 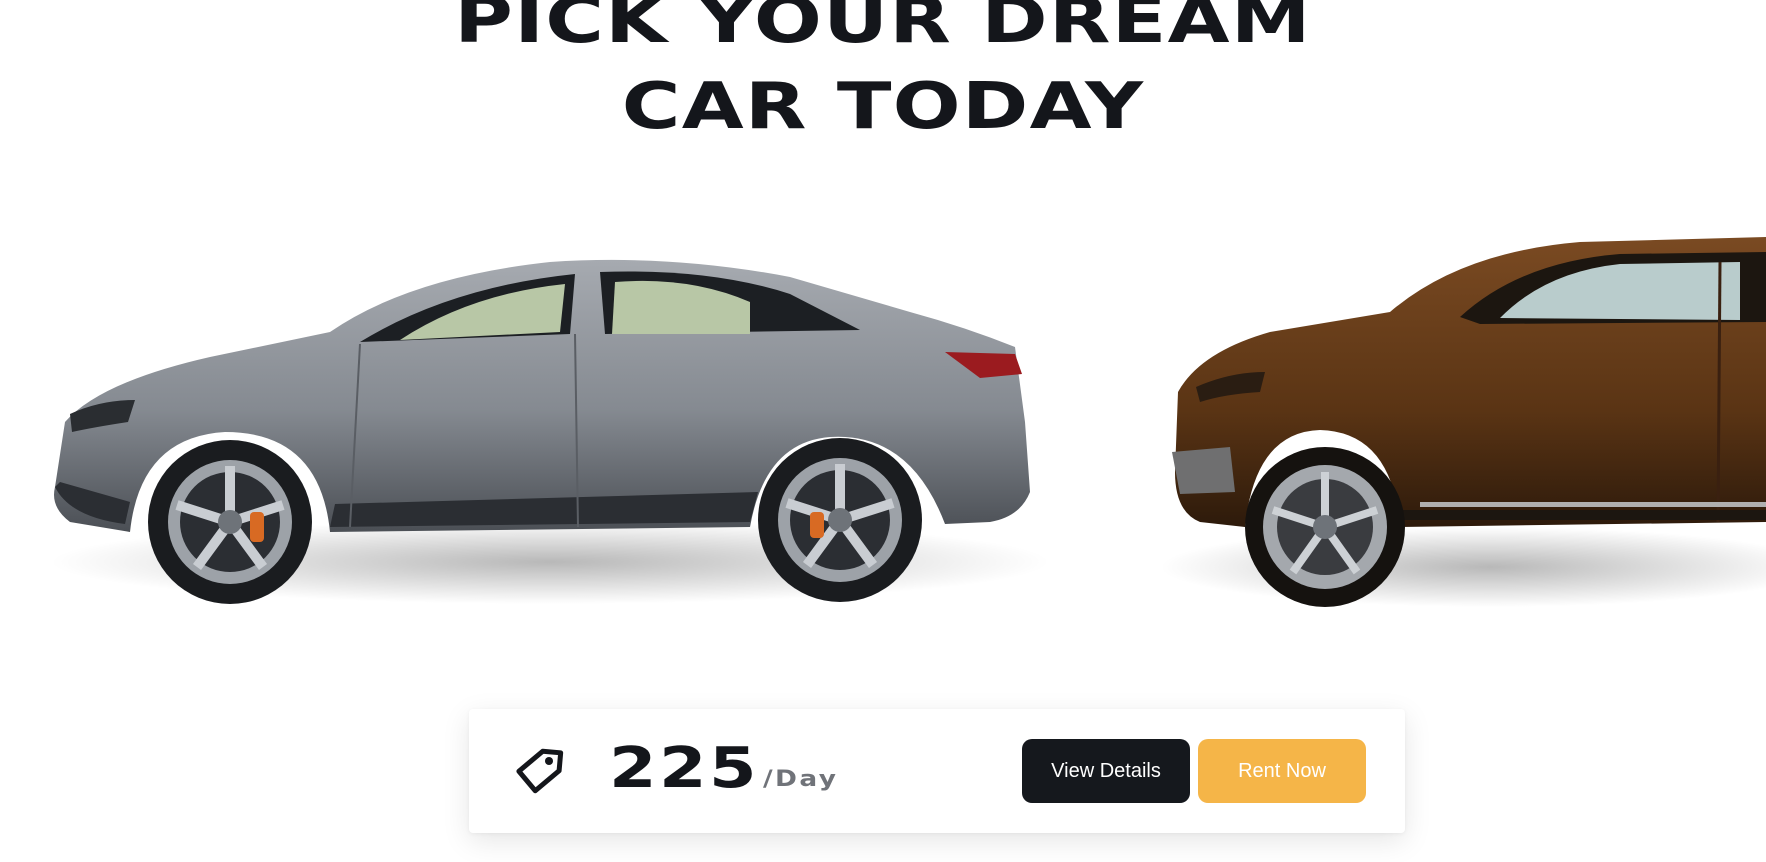 What do you see at coordinates (883, 107) in the screenshot?
I see `page-title-line-2: CAR TODAY` at bounding box center [883, 107].